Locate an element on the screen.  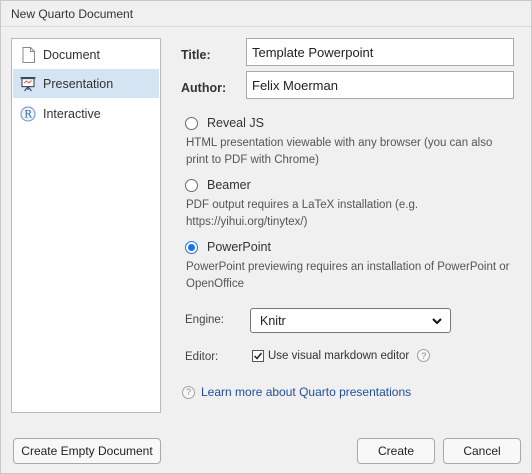
format-option-powerpoint: PowerPoint is located at coordinates (228, 247).